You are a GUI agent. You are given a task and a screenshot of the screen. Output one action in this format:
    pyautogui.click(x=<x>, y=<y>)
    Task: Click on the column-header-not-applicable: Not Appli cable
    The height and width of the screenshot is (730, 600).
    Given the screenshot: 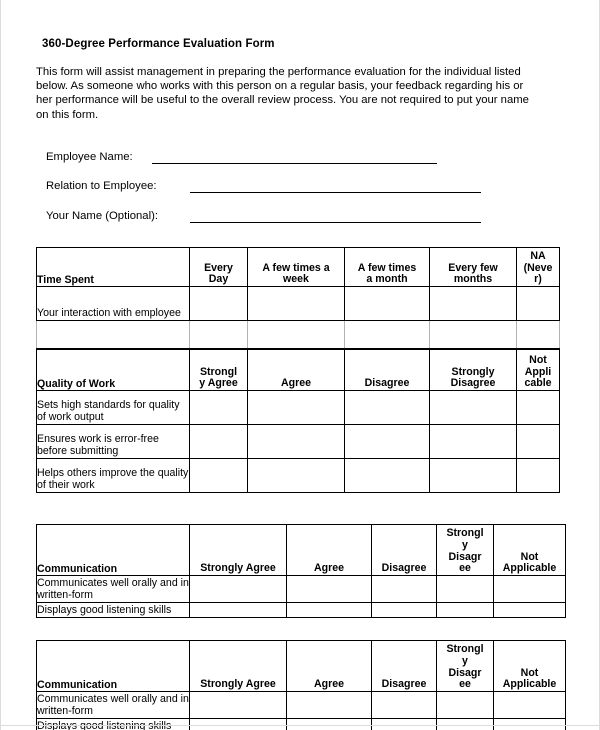 What is the action you would take?
    pyautogui.click(x=538, y=369)
    